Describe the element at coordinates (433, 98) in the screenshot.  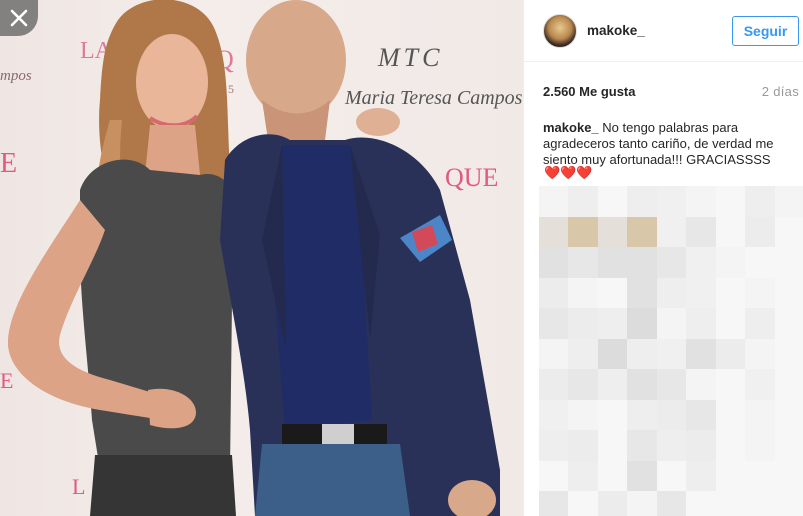
I see `backdrop-script: Maria Teresa Campos` at that location.